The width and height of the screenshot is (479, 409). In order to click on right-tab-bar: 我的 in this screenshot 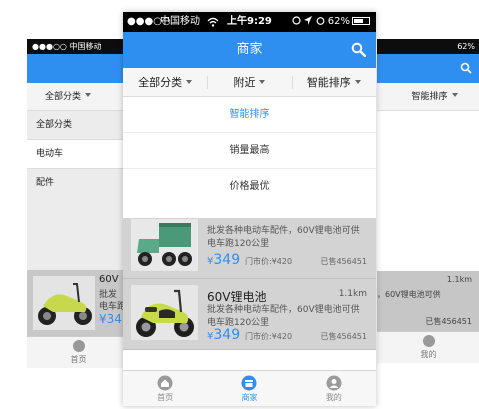, I will do `click(428, 347)`.